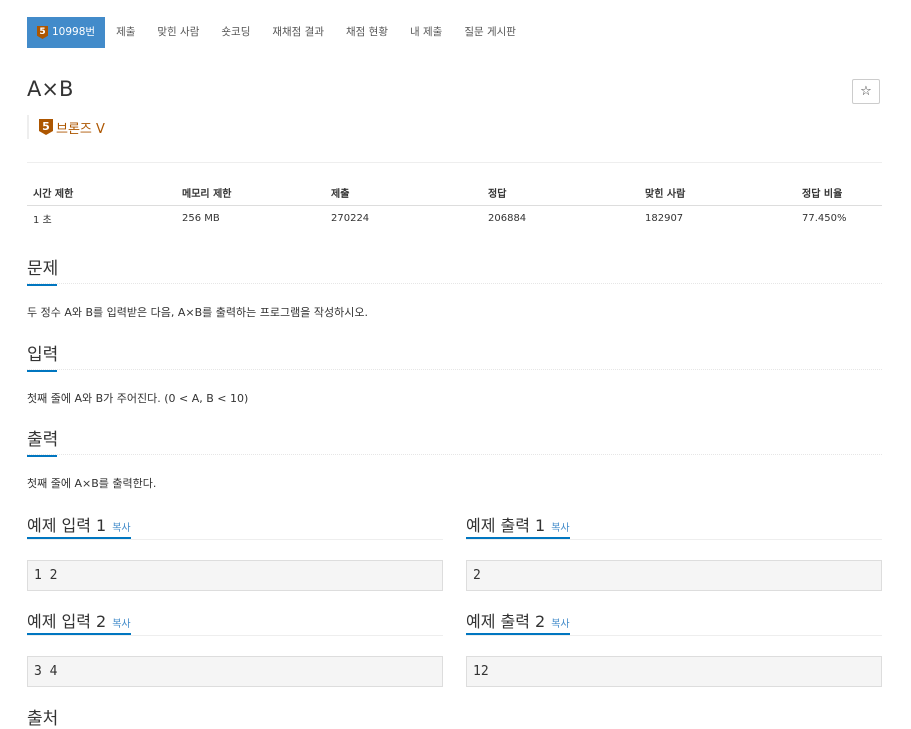  Describe the element at coordinates (92, 483) in the screenshot. I see `output-text: 첫째 줄에 A×B를 출력한다.` at that location.